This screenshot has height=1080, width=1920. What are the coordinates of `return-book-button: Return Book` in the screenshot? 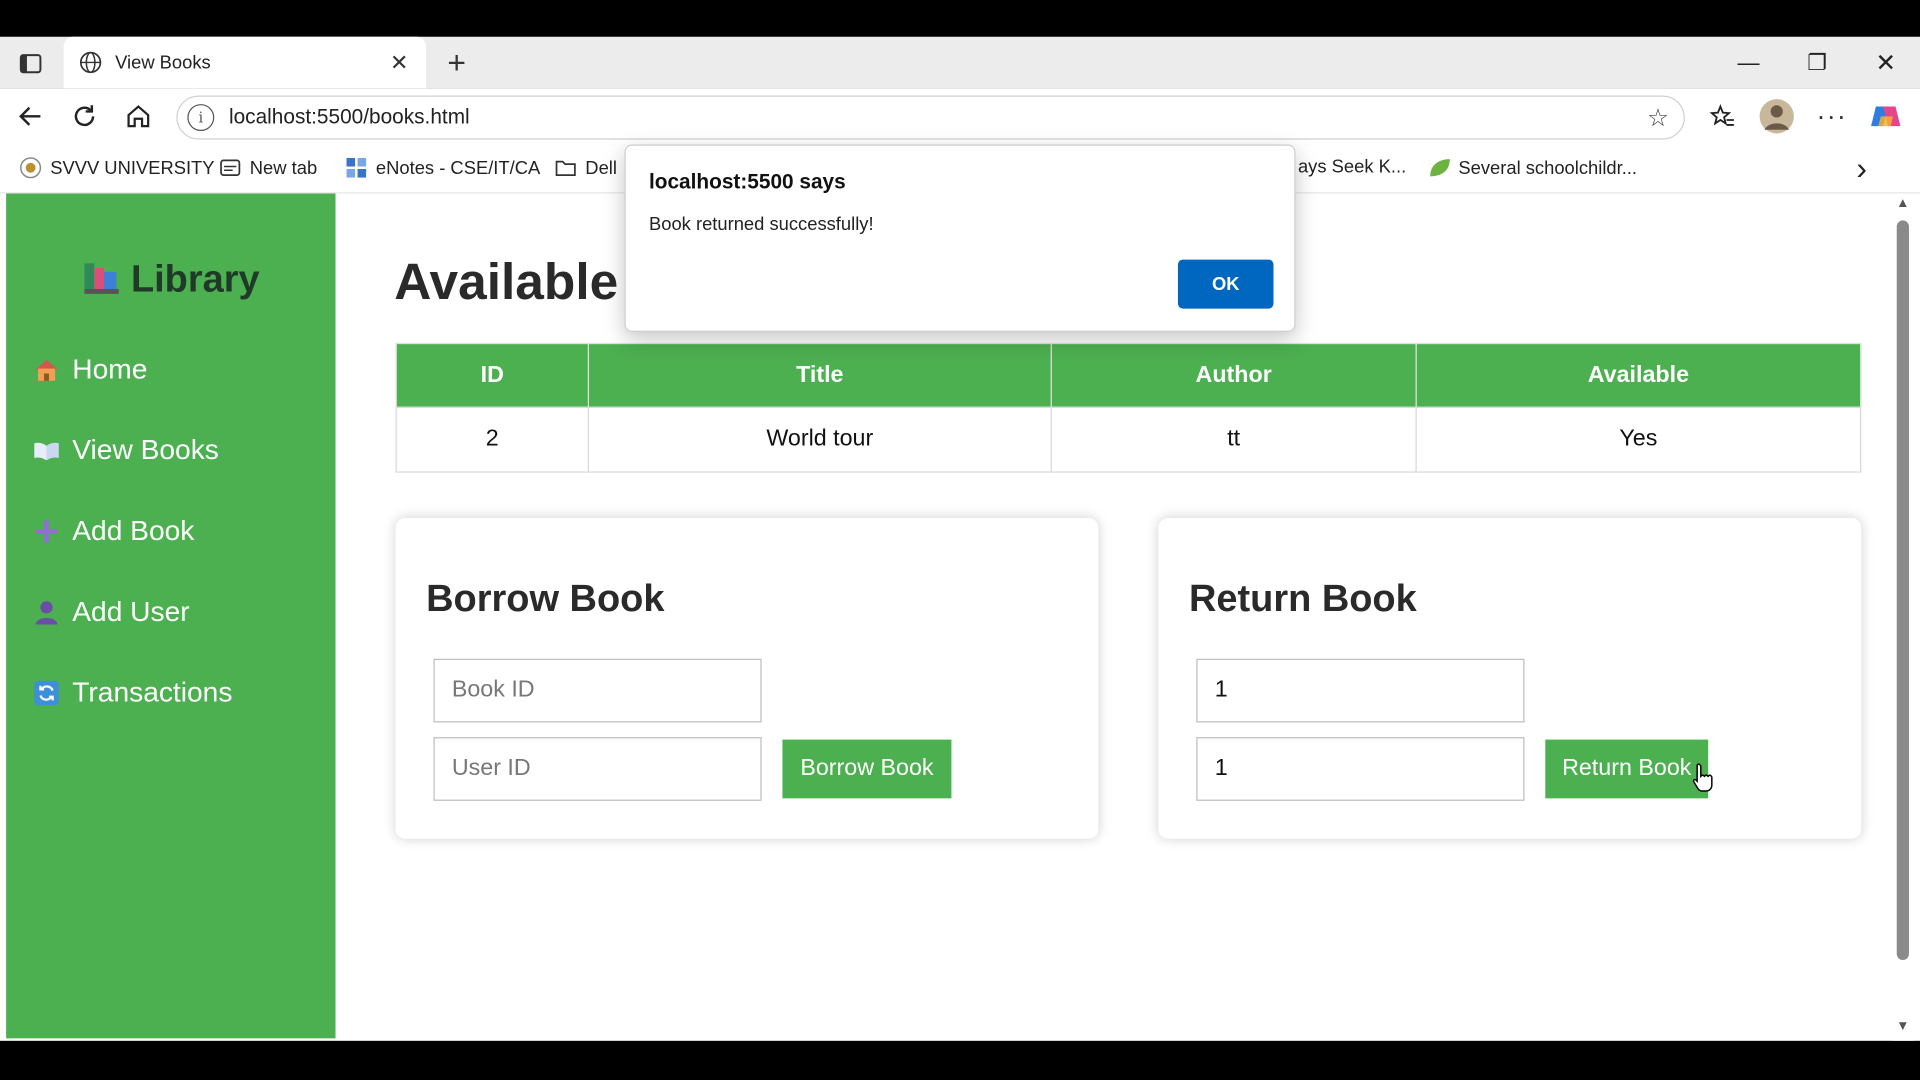 It's located at (1627, 769).